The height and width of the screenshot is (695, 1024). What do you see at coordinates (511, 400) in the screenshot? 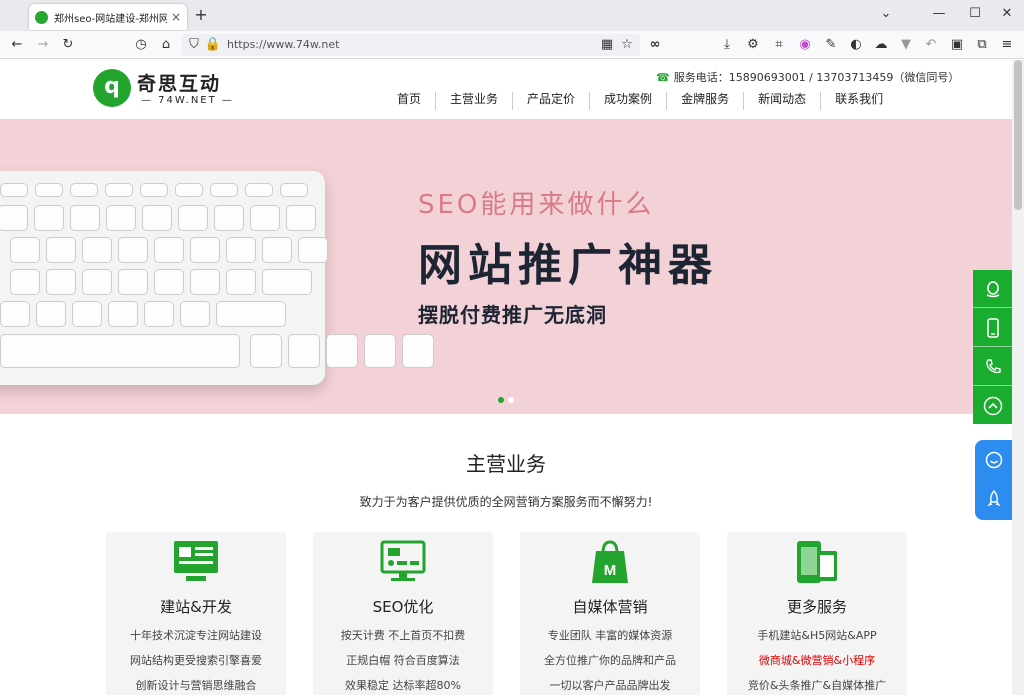
I see `banner-dot` at bounding box center [511, 400].